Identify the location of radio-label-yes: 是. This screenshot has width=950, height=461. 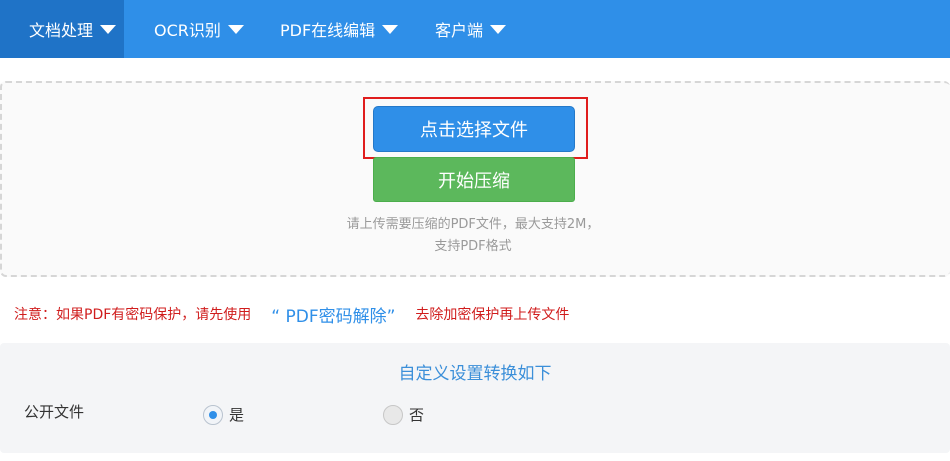
(237, 415).